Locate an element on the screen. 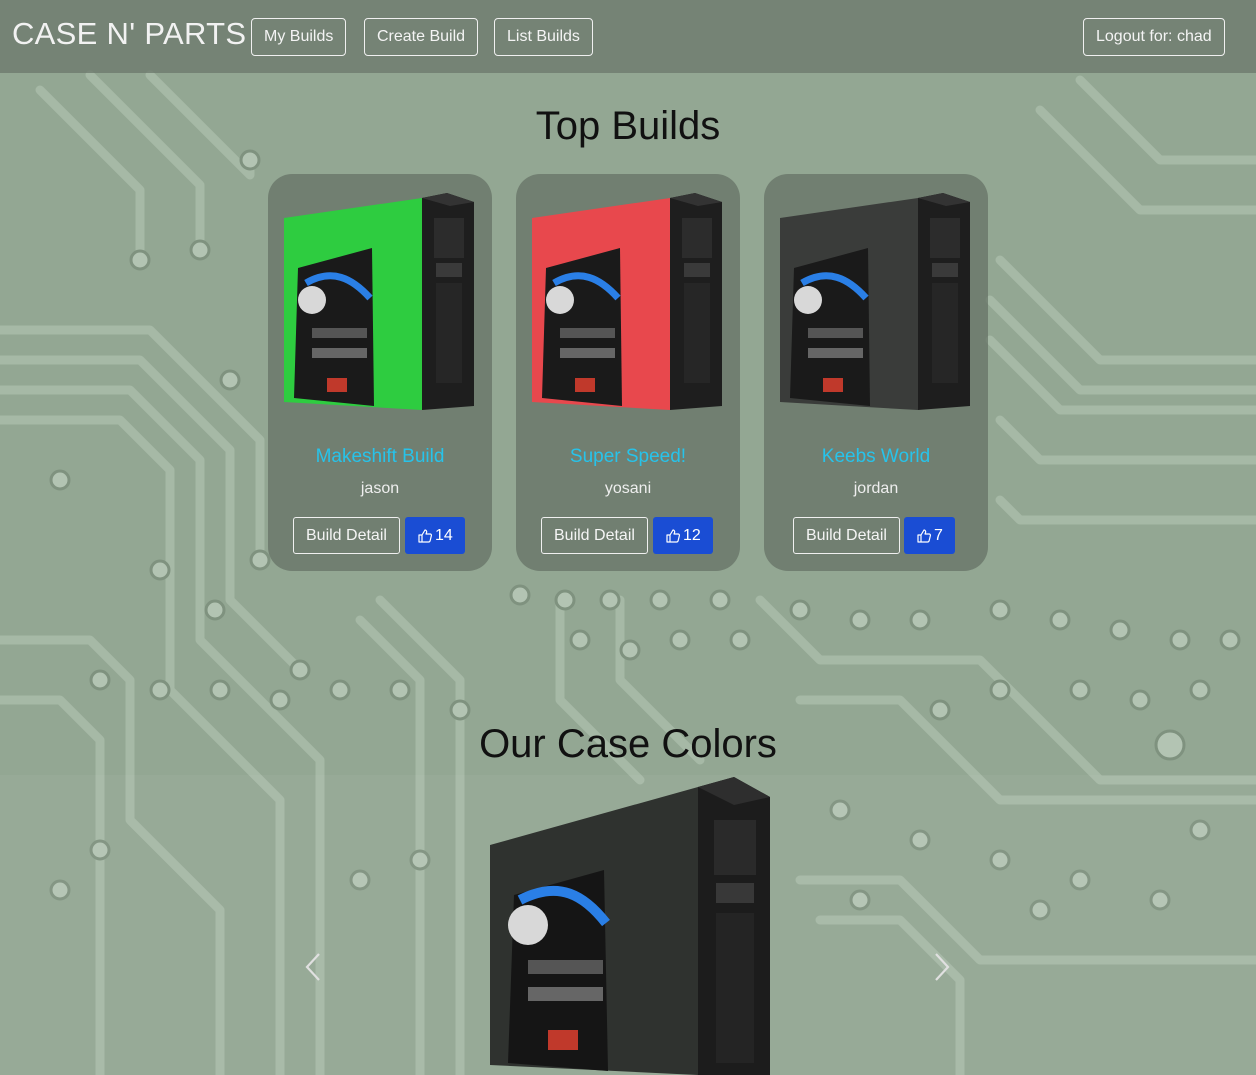  my-builds-button: My Builds is located at coordinates (299, 37).